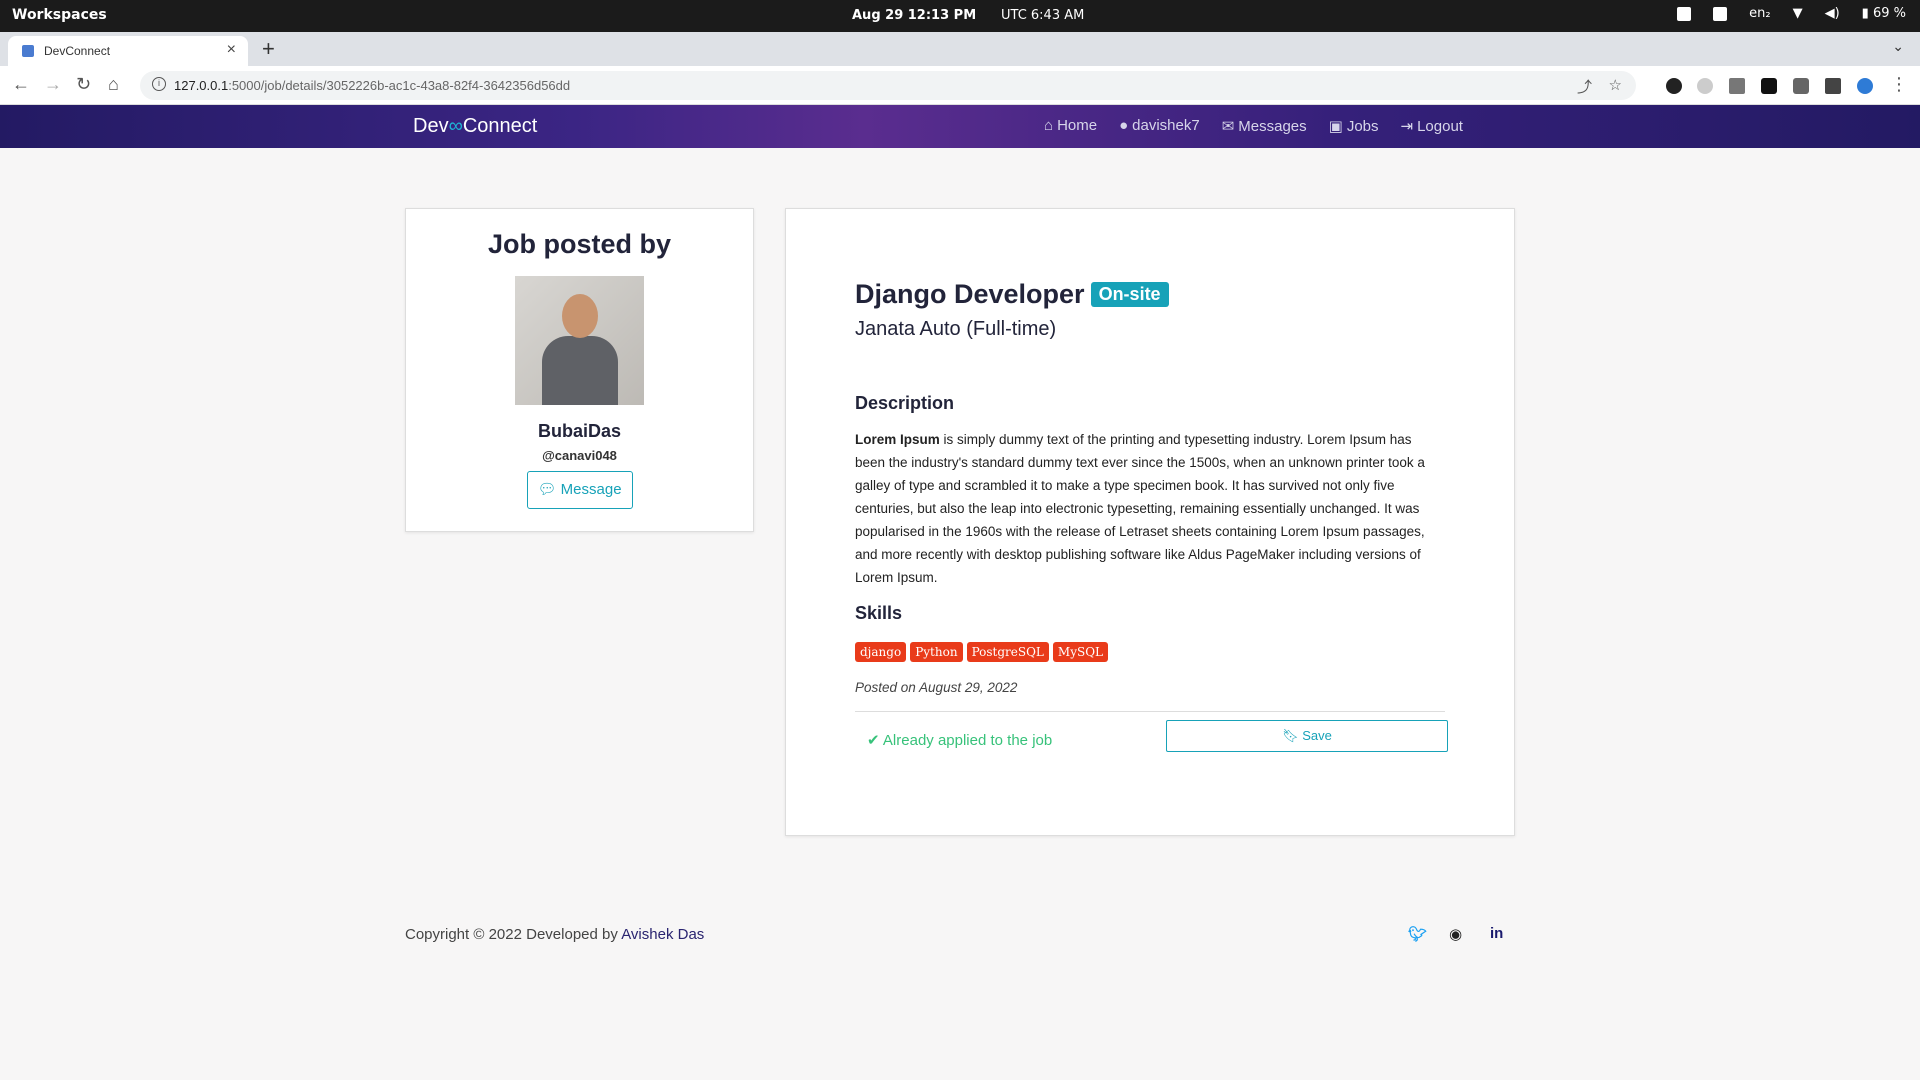 This screenshot has height=1080, width=1920. I want to click on volume-icon: ◀), so click(1832, 13).